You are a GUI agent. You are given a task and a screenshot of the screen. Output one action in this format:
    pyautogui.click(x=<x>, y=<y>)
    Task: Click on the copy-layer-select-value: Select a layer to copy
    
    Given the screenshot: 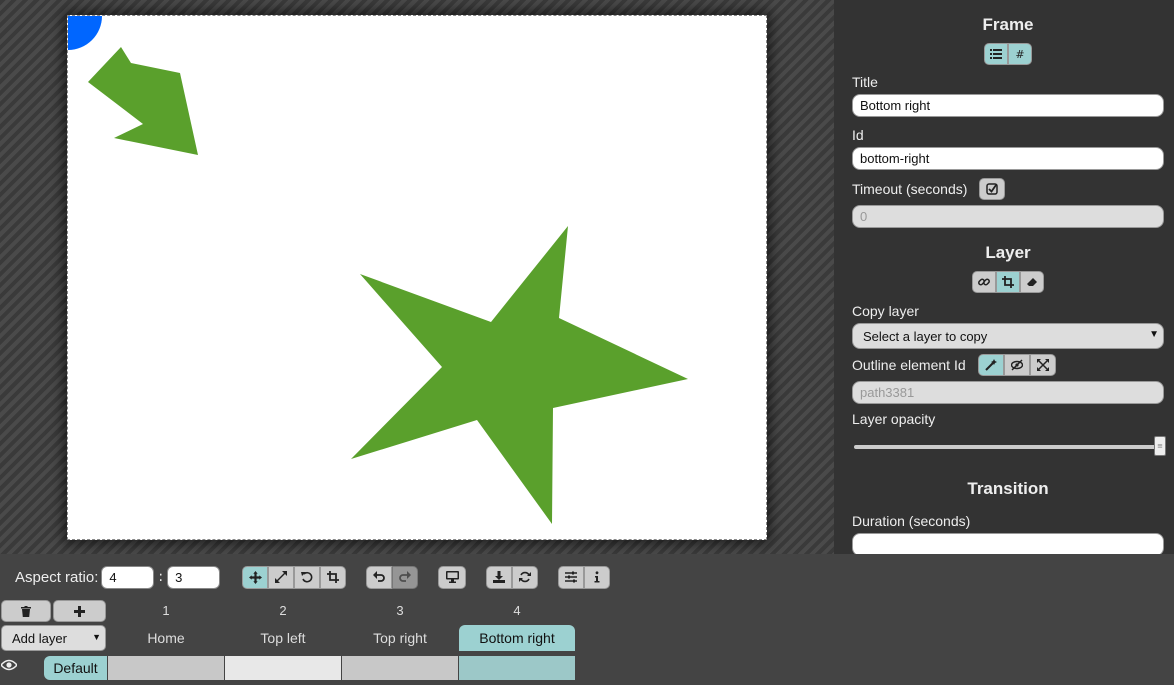 What is the action you would take?
    pyautogui.click(x=925, y=336)
    